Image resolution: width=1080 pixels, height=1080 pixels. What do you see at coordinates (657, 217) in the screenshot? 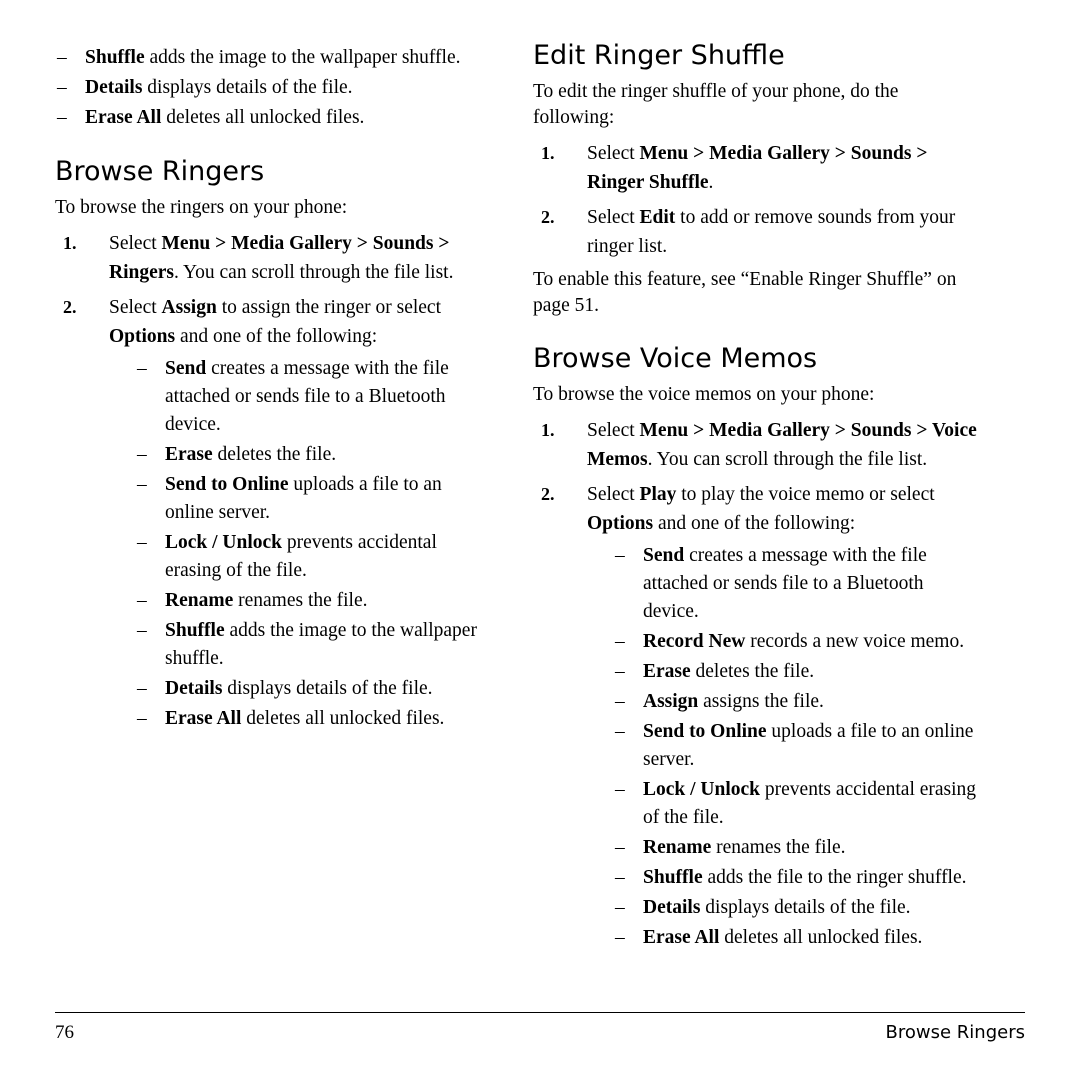
I see `step-bold-edit: Edit` at bounding box center [657, 217].